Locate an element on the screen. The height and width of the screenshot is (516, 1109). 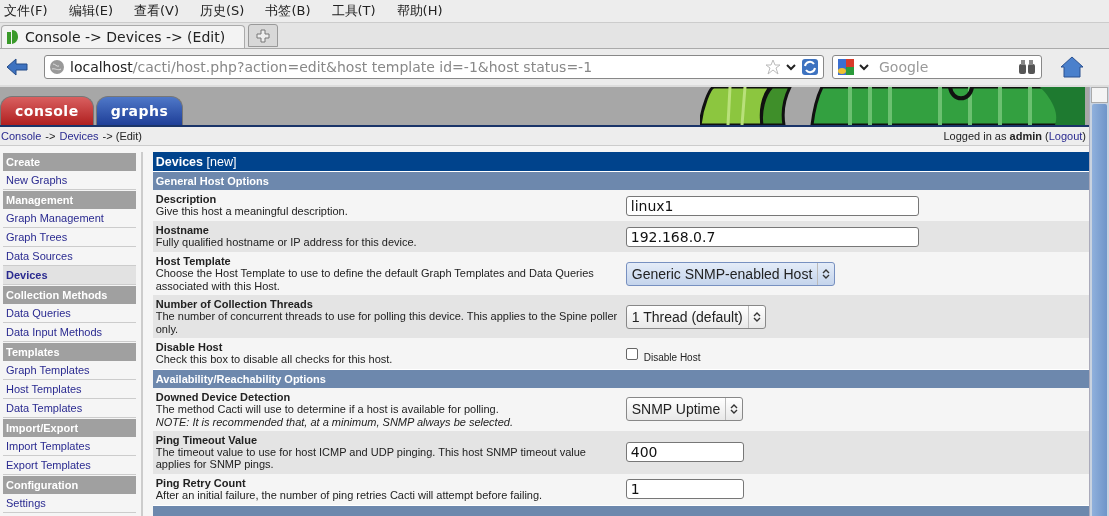
section-header: General Host Options is located at coordinates (620, 181).